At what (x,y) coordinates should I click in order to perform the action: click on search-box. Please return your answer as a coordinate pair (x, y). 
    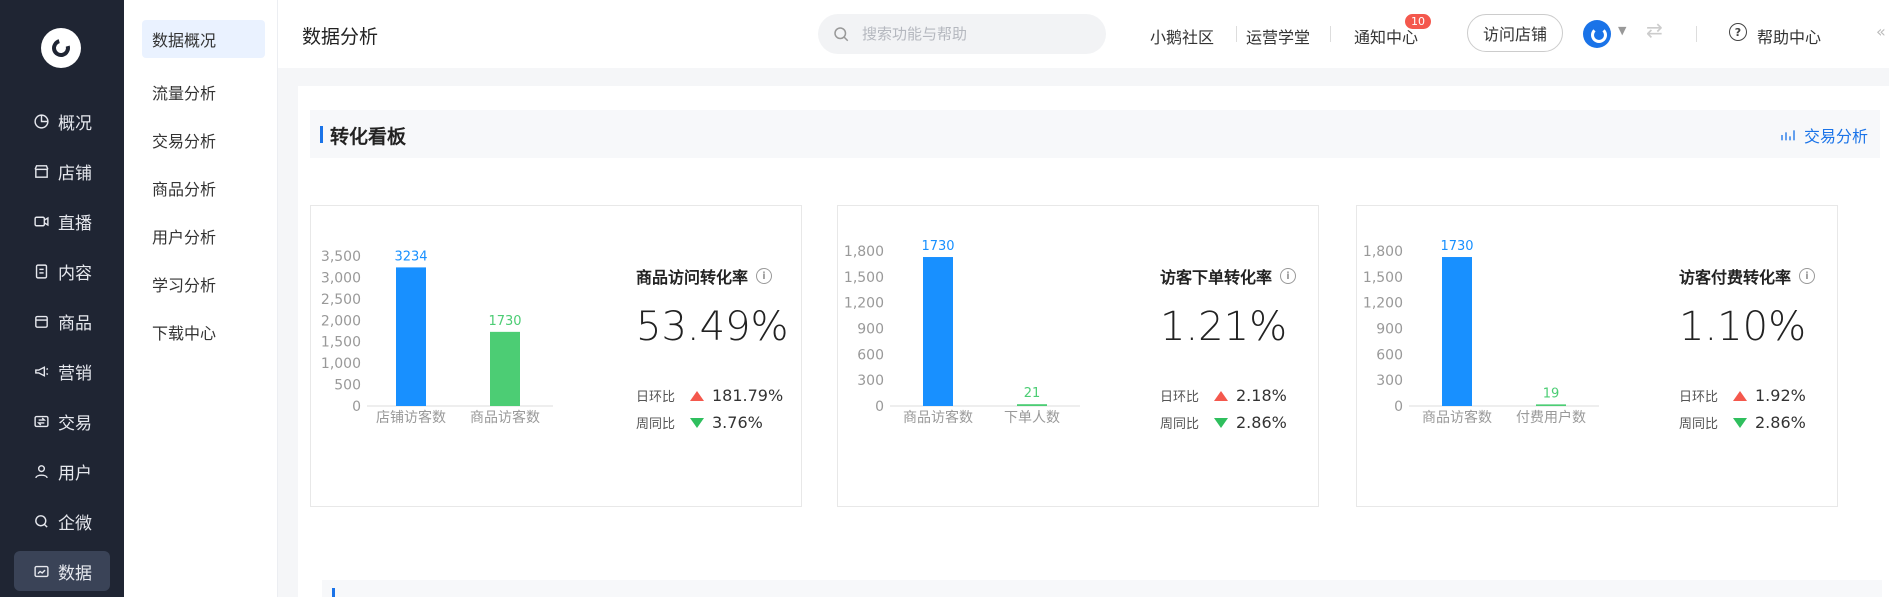
    Looking at the image, I should click on (962, 34).